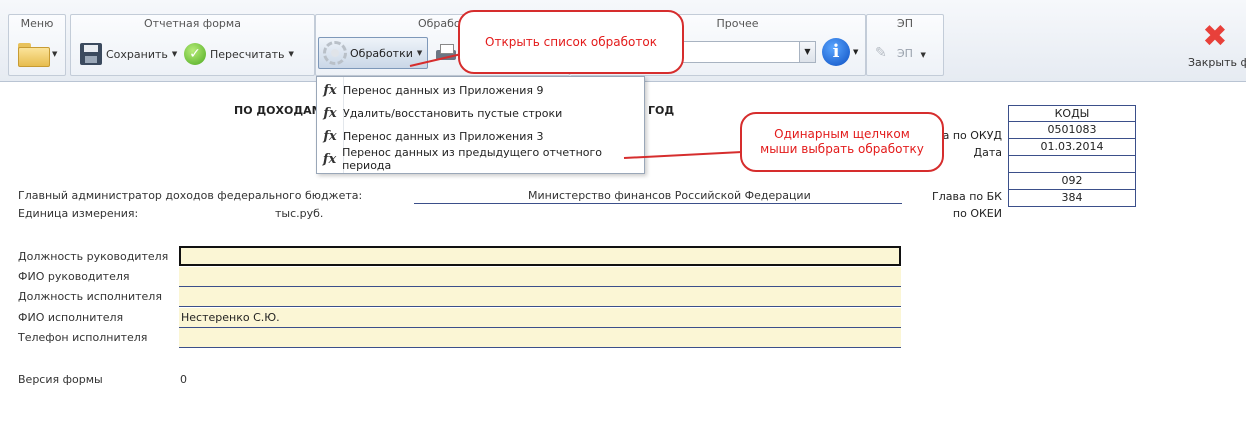 The height and width of the screenshot is (430, 1246). I want to click on callout-pointer-single-click, so click(683, 155).